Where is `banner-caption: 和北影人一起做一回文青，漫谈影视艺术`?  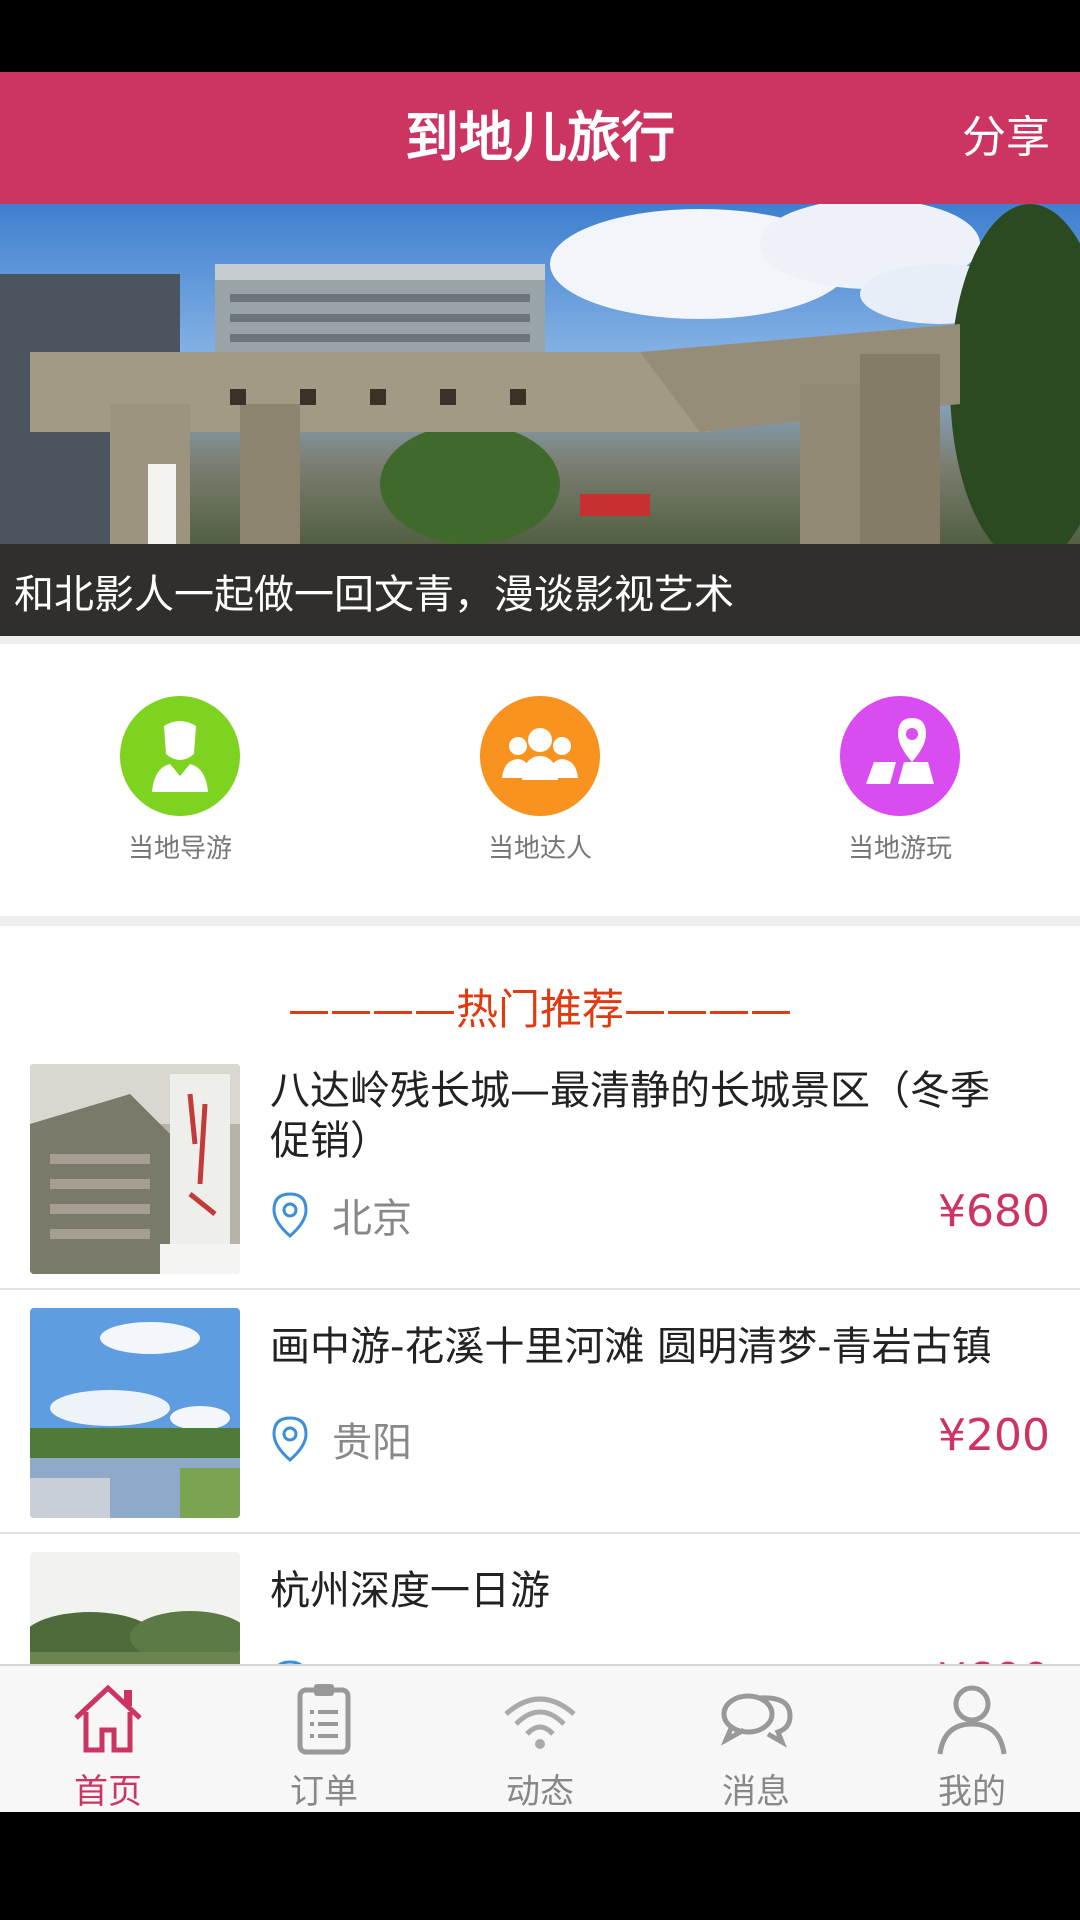
banner-caption: 和北影人一起做一回文青，漫谈影视艺术 is located at coordinates (374, 595).